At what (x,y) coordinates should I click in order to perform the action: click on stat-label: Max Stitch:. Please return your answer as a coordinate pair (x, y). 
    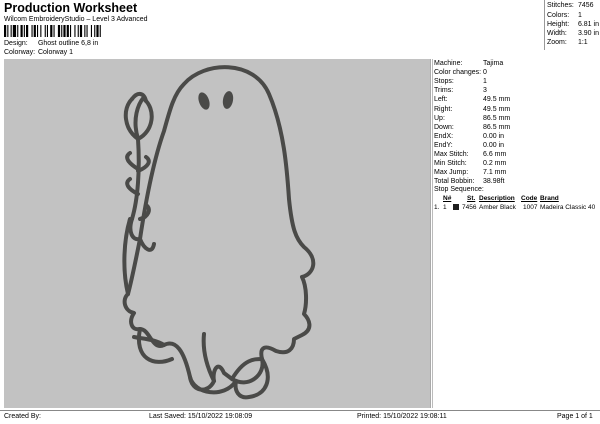
    Looking at the image, I should click on (451, 154).